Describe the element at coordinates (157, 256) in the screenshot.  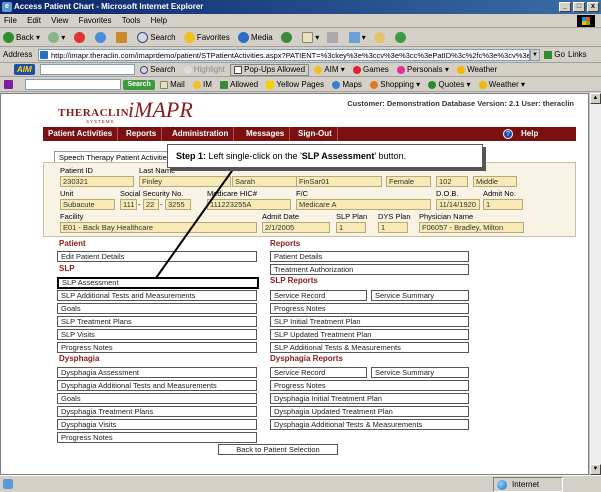
I see `edit-patient-details-button: Edit Patient Details` at that location.